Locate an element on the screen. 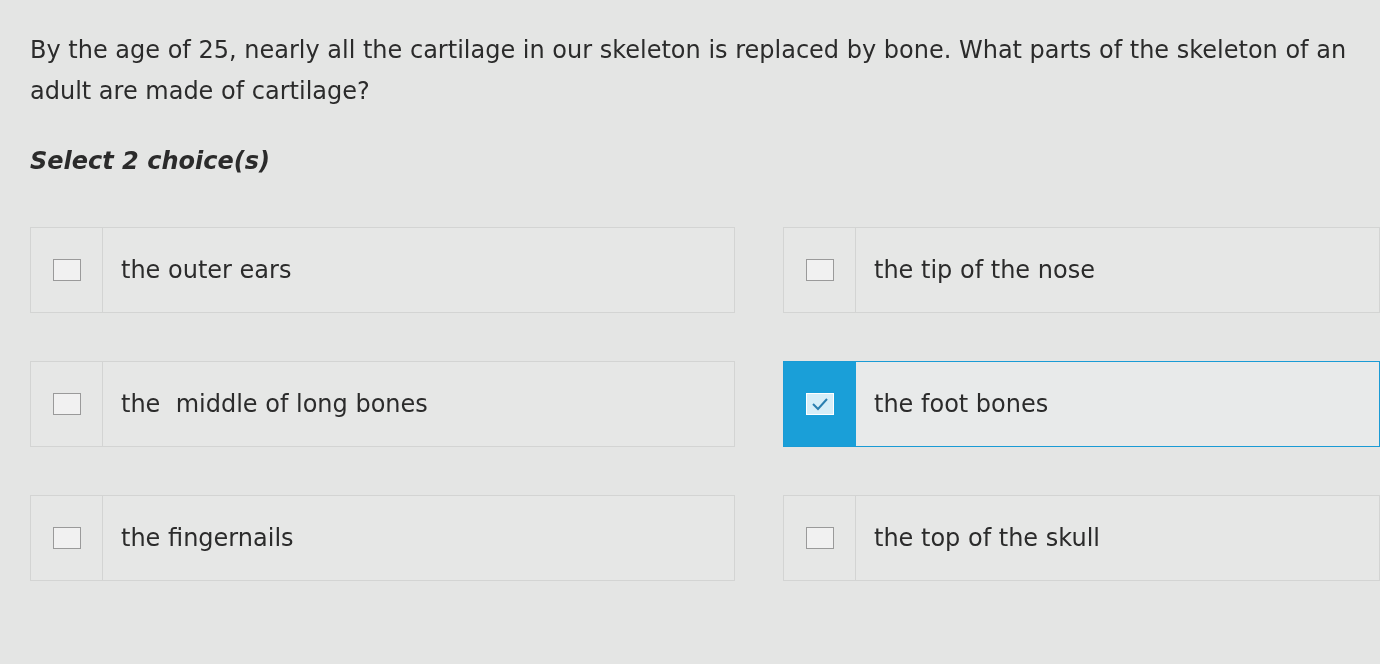  answer-choice: the top of the skull is located at coordinates (1081, 537).